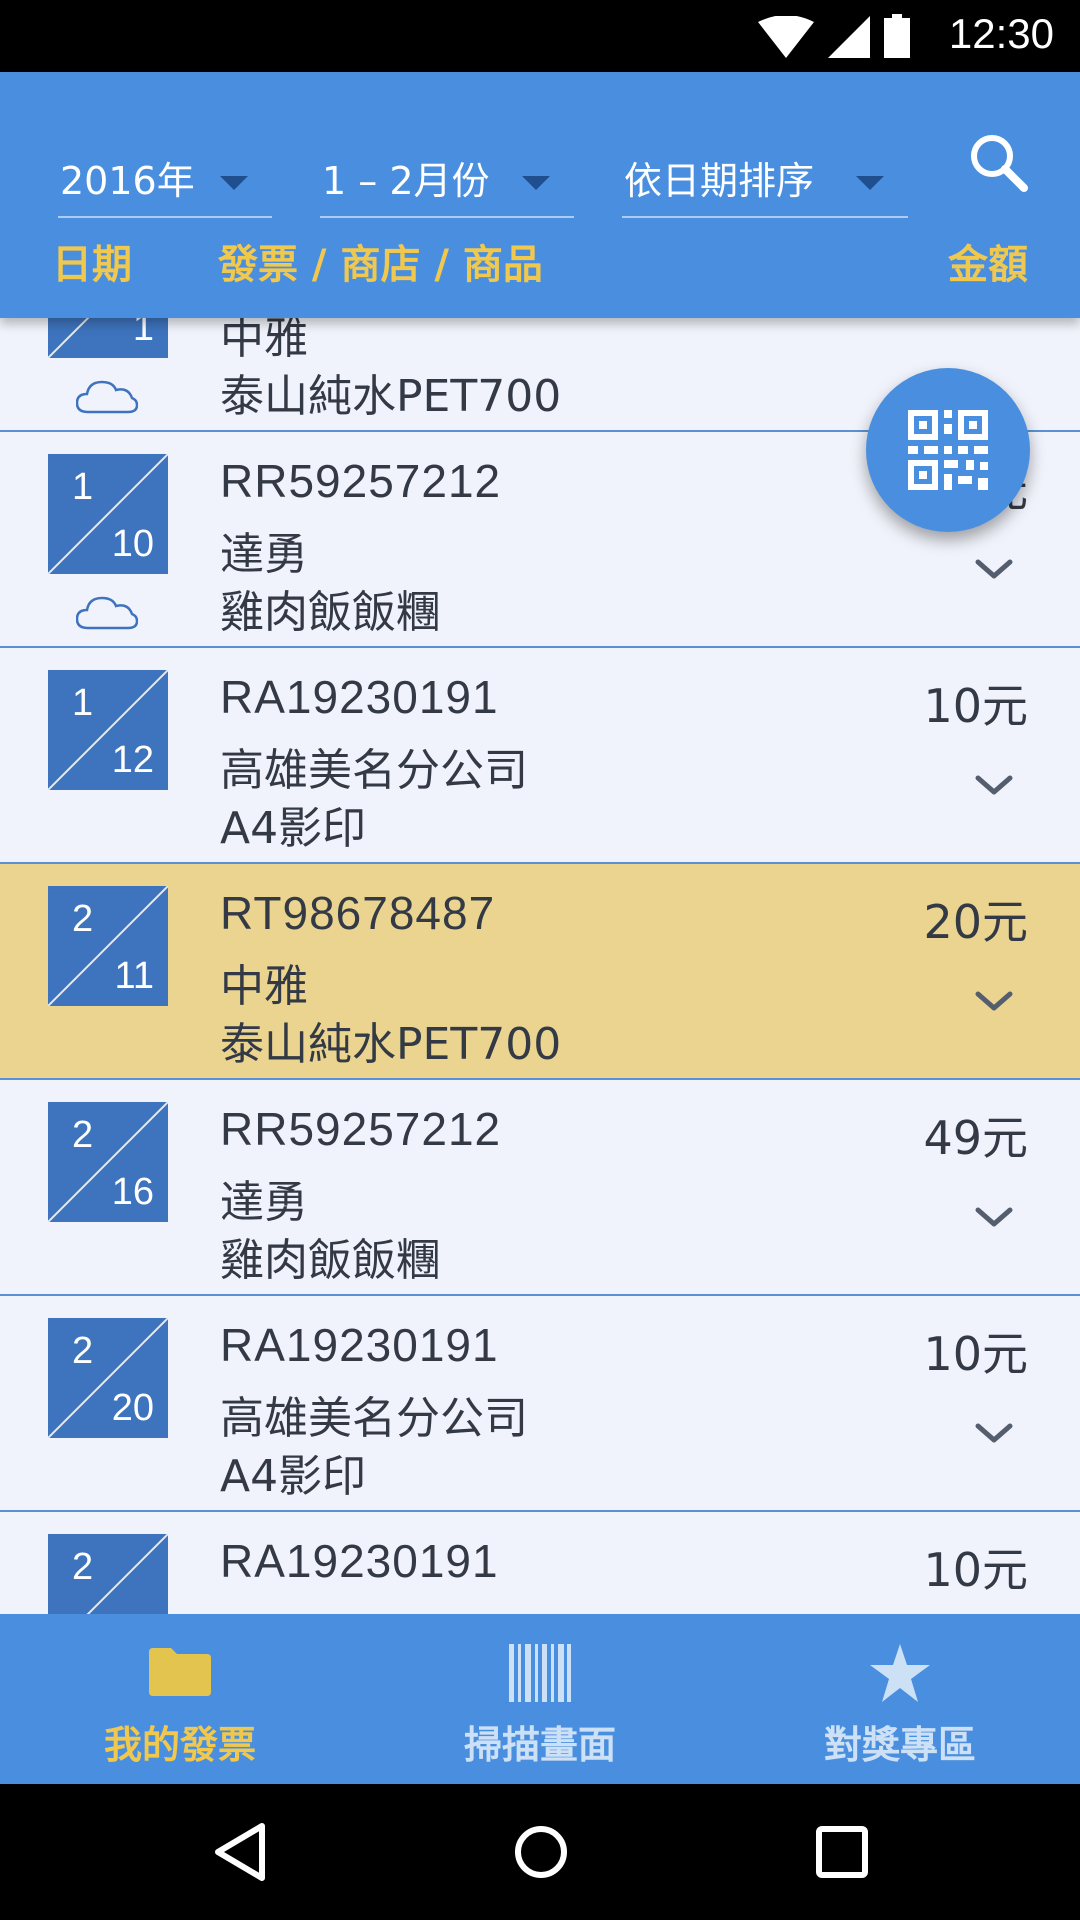 Image resolution: width=1080 pixels, height=1920 pixels. I want to click on invoice-date-box: 11, so click(108, 338).